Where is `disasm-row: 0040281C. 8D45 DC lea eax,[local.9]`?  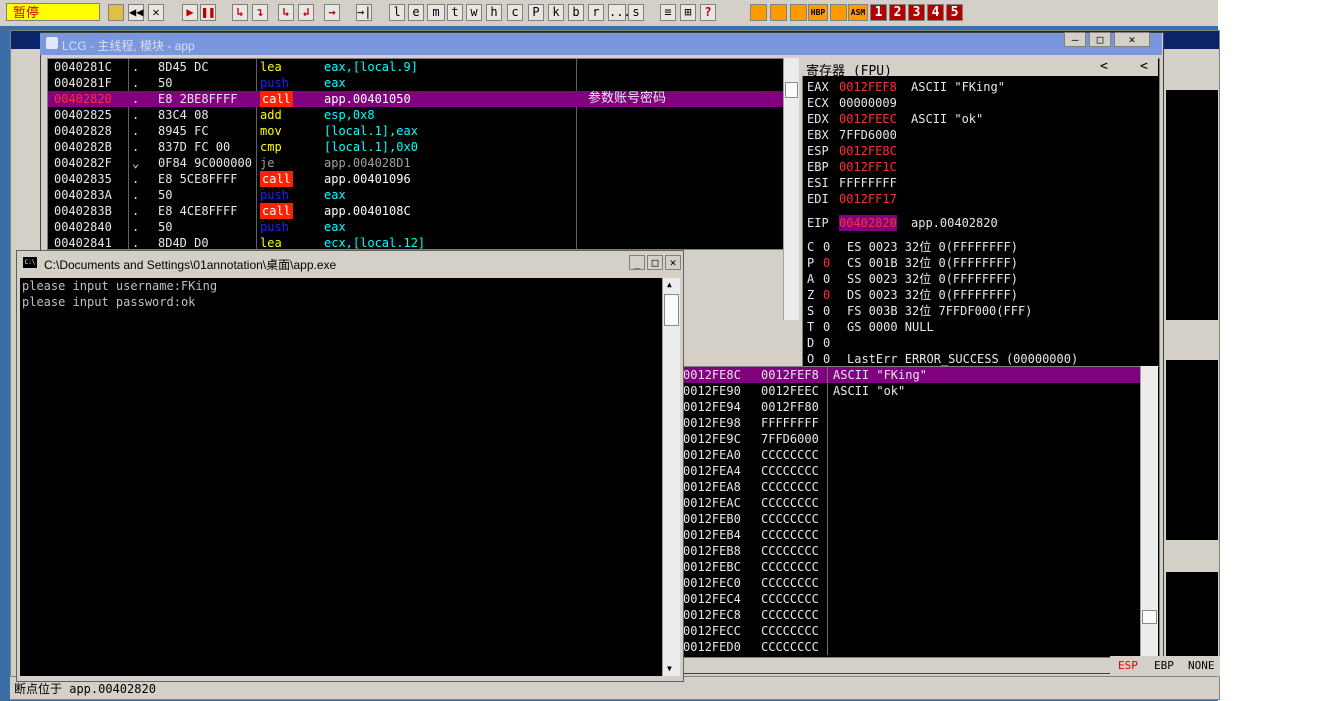 disasm-row: 0040281C. 8D45 DC lea eax,[local.9] is located at coordinates (416, 67).